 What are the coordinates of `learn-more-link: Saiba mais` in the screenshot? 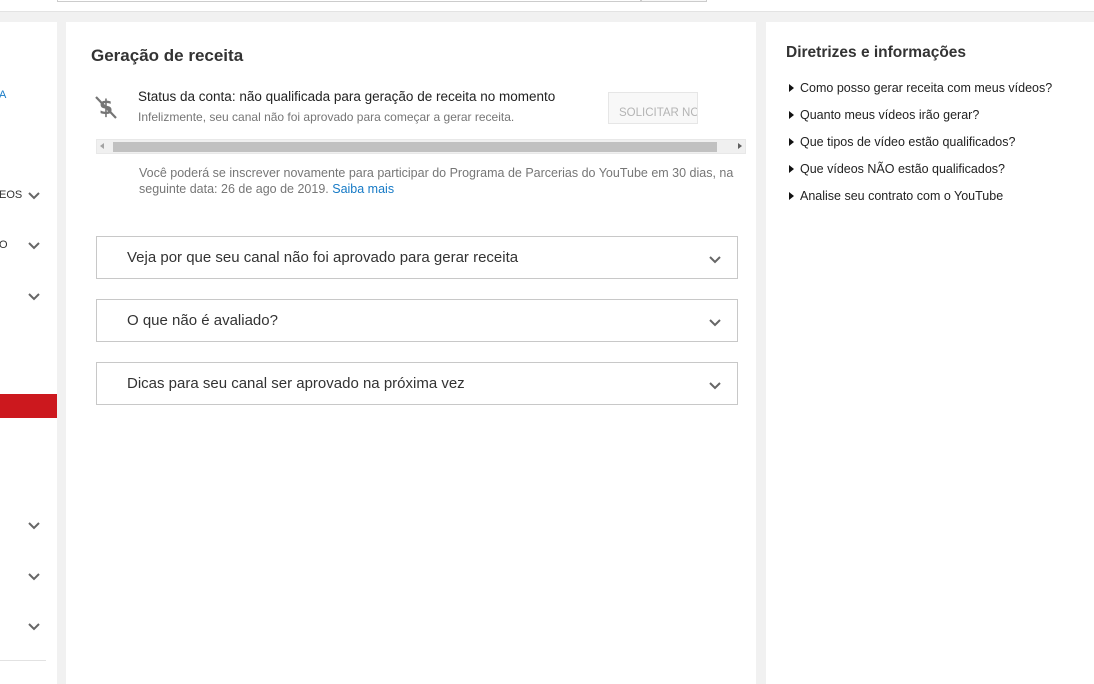 It's located at (363, 189).